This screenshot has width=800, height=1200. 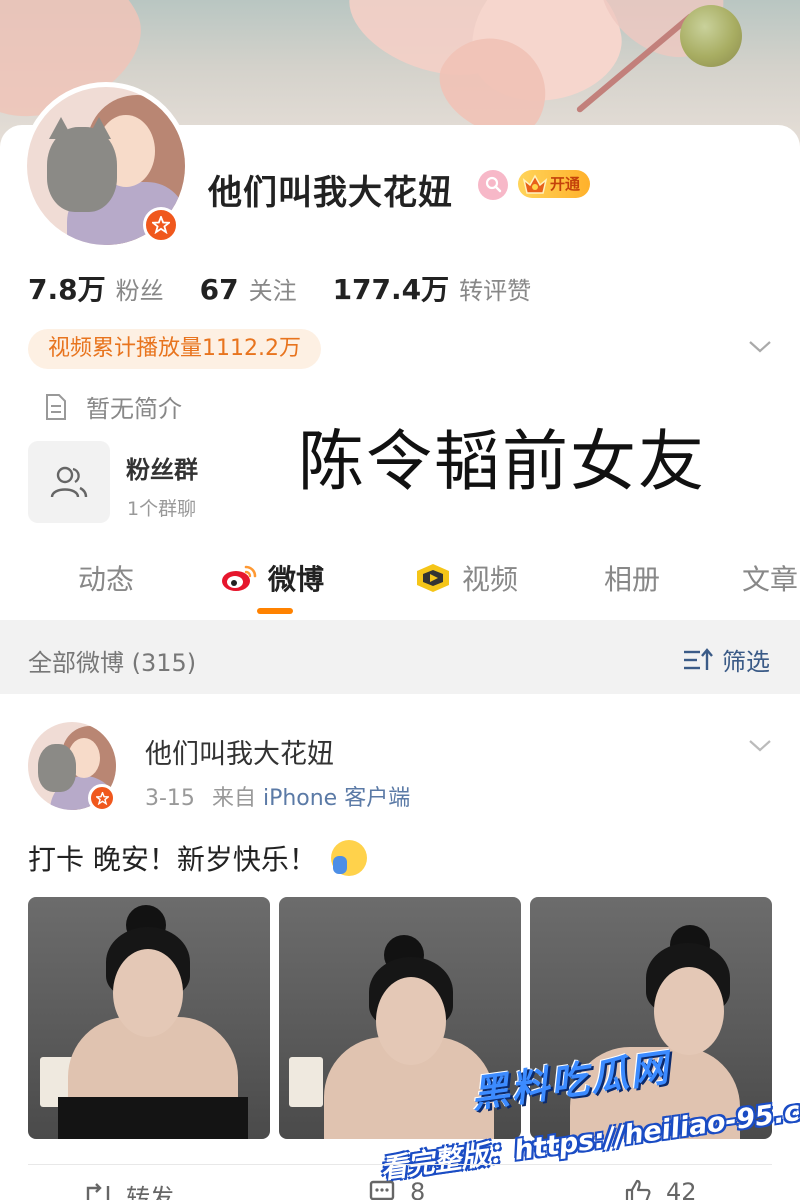 I want to click on fan-group-title: 粉丝群, so click(x=162, y=467).